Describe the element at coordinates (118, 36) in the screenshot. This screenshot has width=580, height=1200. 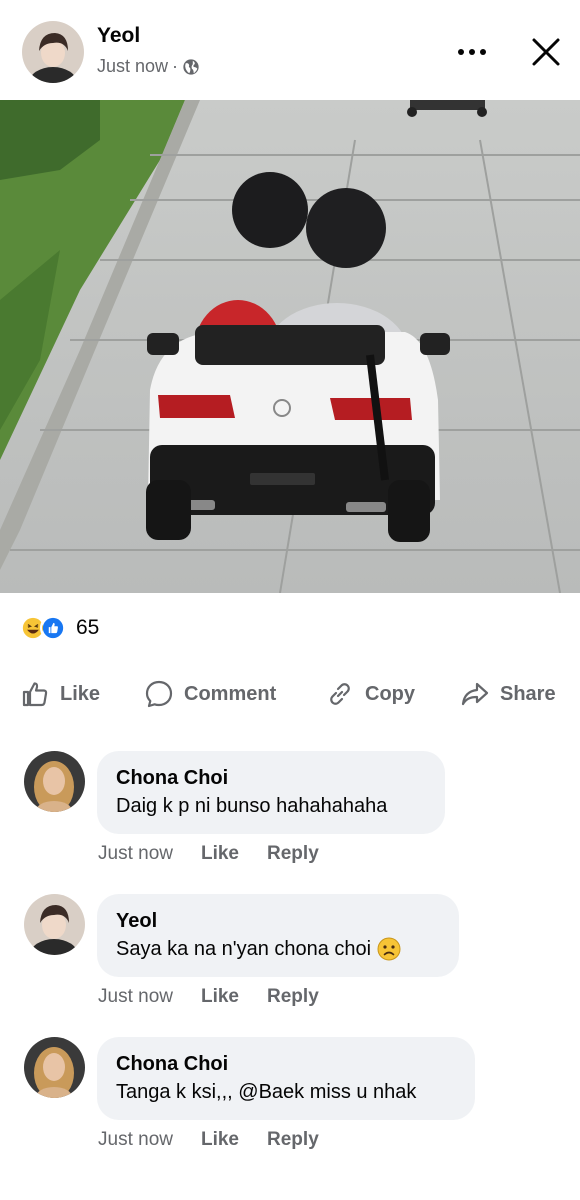
I see `author-name: Yeol` at that location.